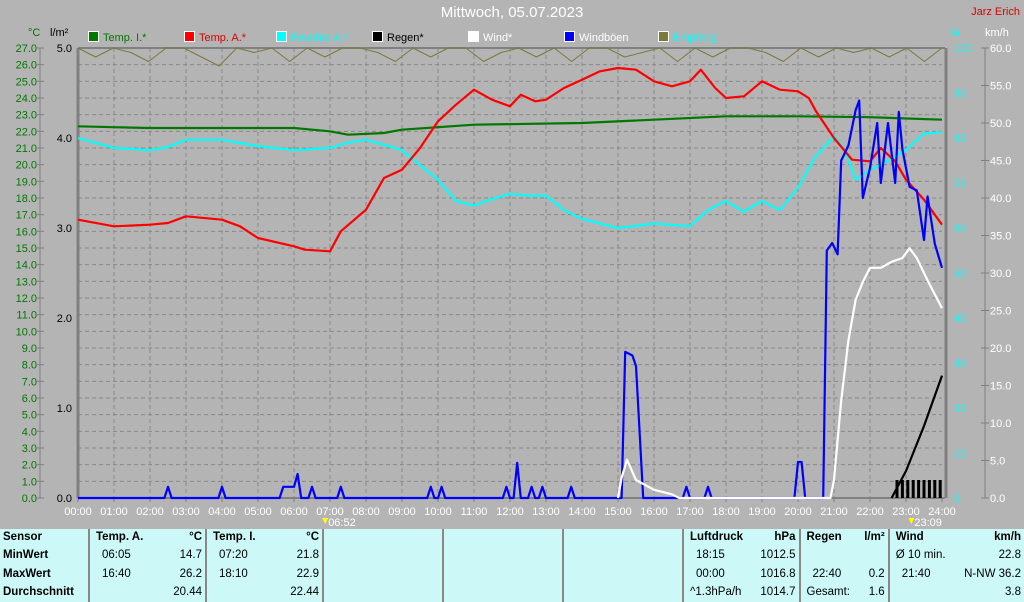 The image size is (1024, 602). I want to click on temp-tick-label: 5.0, so click(29, 416).